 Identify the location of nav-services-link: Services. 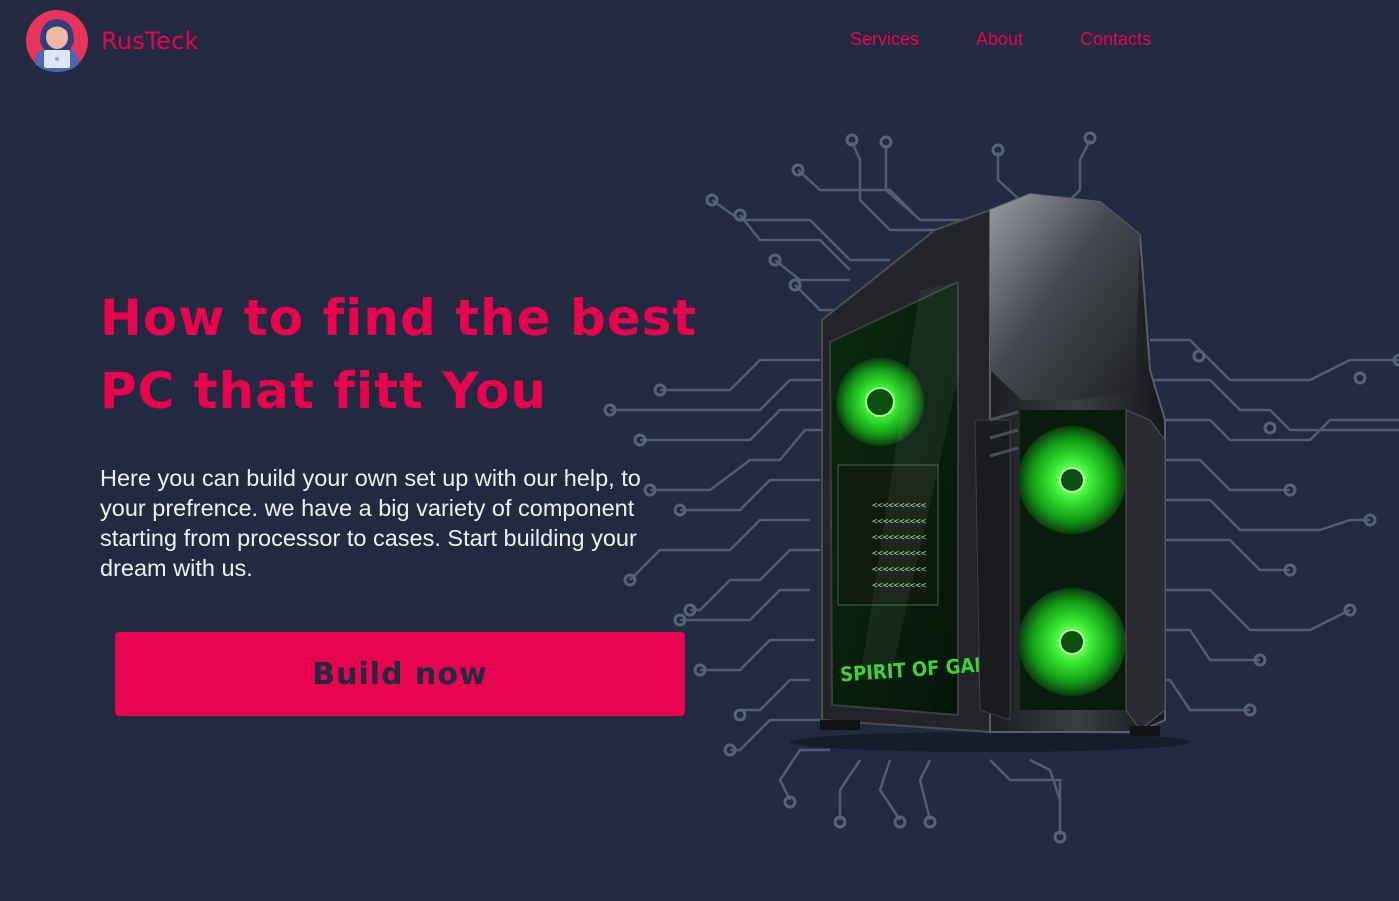
(884, 39).